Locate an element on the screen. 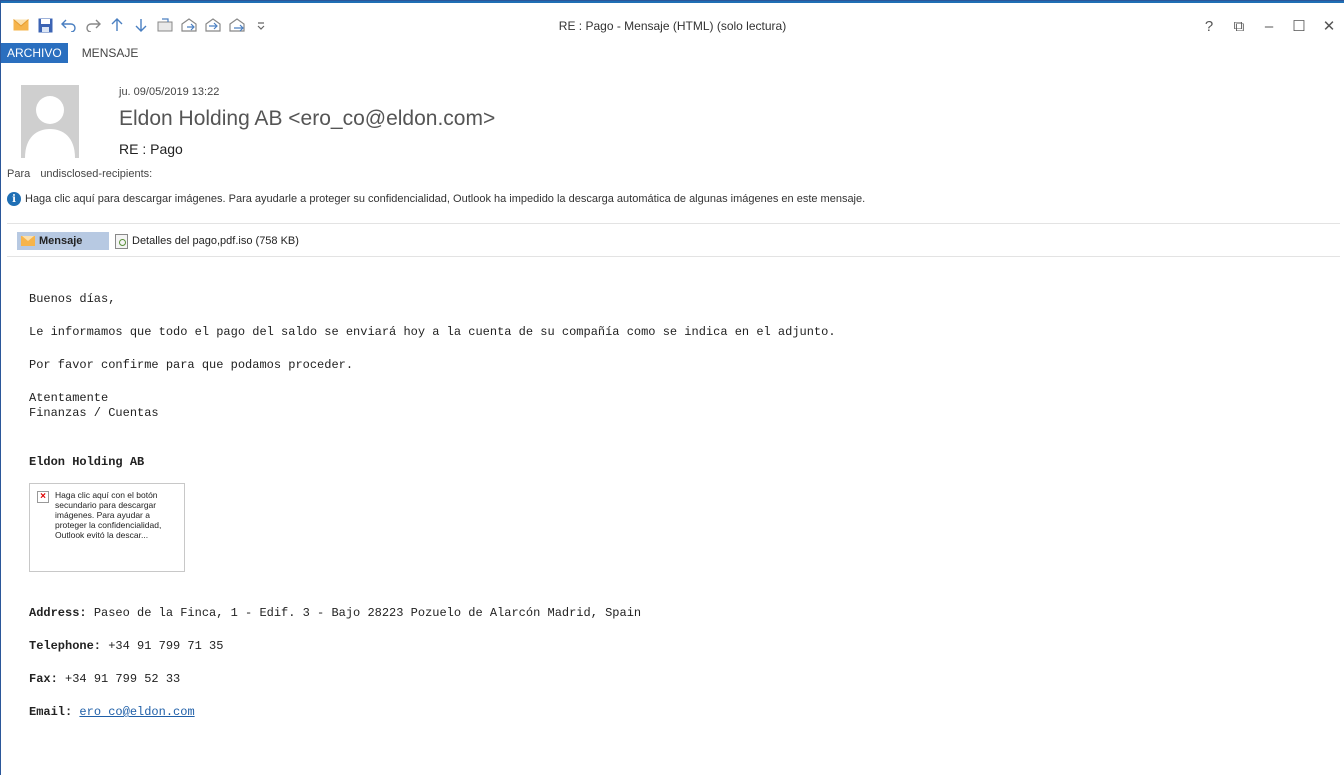 The width and height of the screenshot is (1344, 775). avatar is located at coordinates (50, 121).